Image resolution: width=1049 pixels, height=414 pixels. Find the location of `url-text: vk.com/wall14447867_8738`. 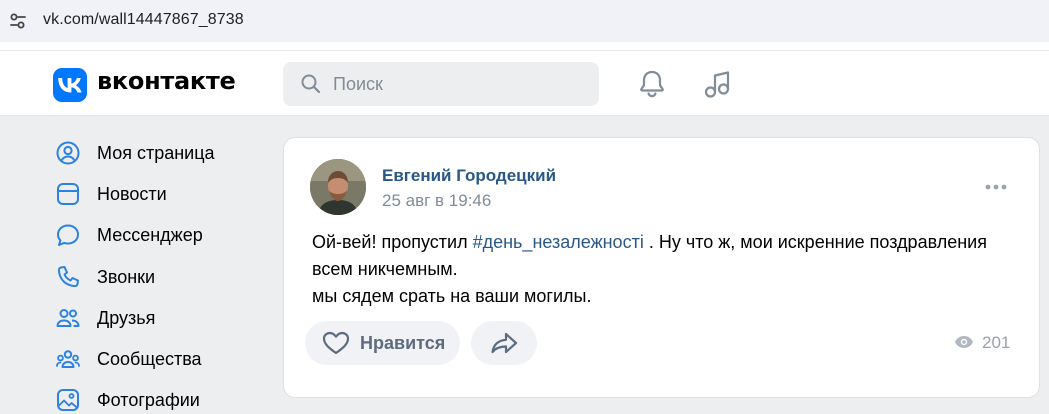

url-text: vk.com/wall14447867_8738 is located at coordinates (143, 20).